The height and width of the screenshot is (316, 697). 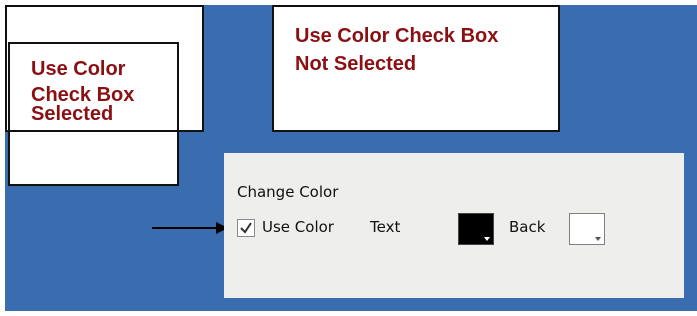 I want to click on group-title: Change Color, so click(x=288, y=192).